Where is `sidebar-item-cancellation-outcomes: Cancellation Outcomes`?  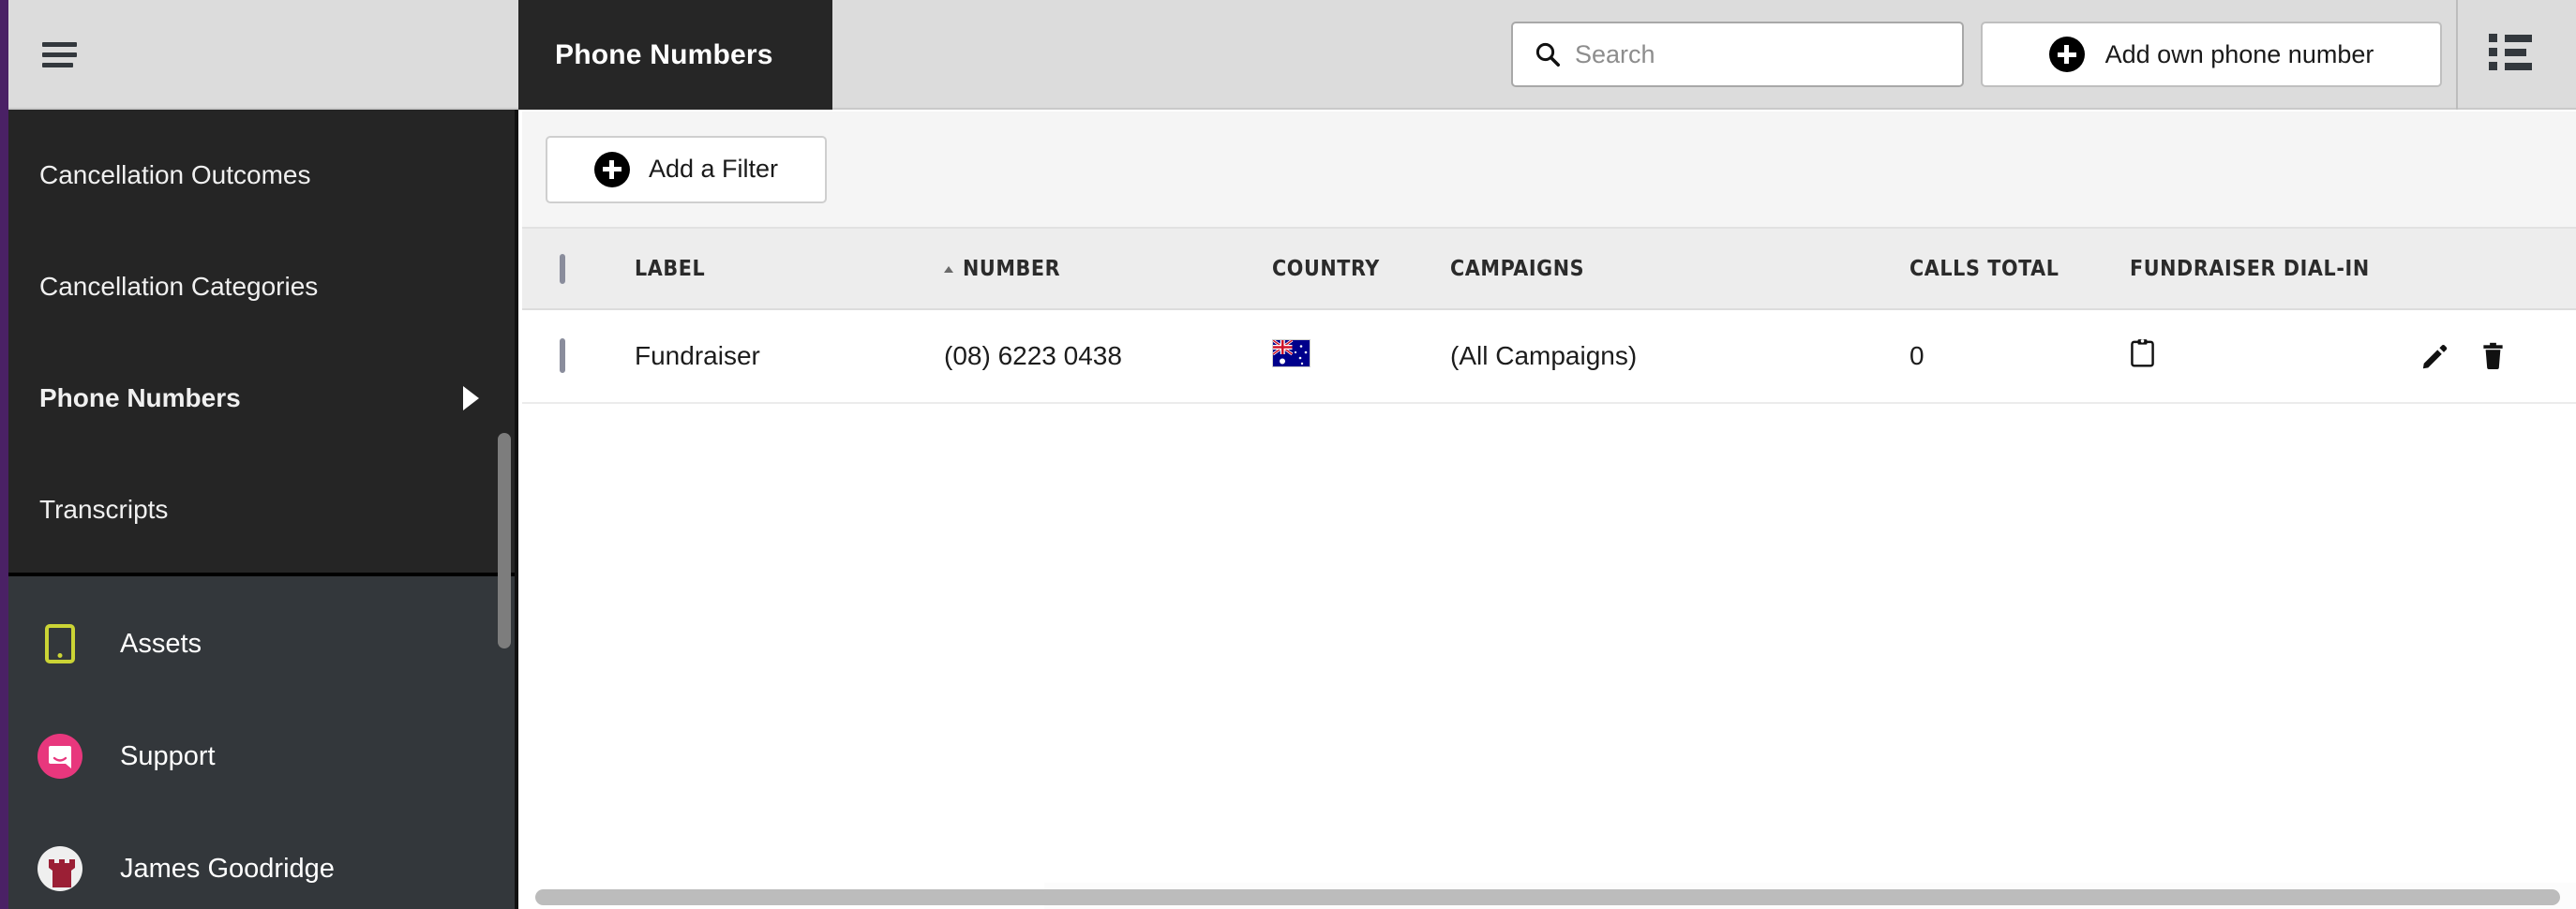 sidebar-item-cancellation-outcomes: Cancellation Outcomes is located at coordinates (259, 175).